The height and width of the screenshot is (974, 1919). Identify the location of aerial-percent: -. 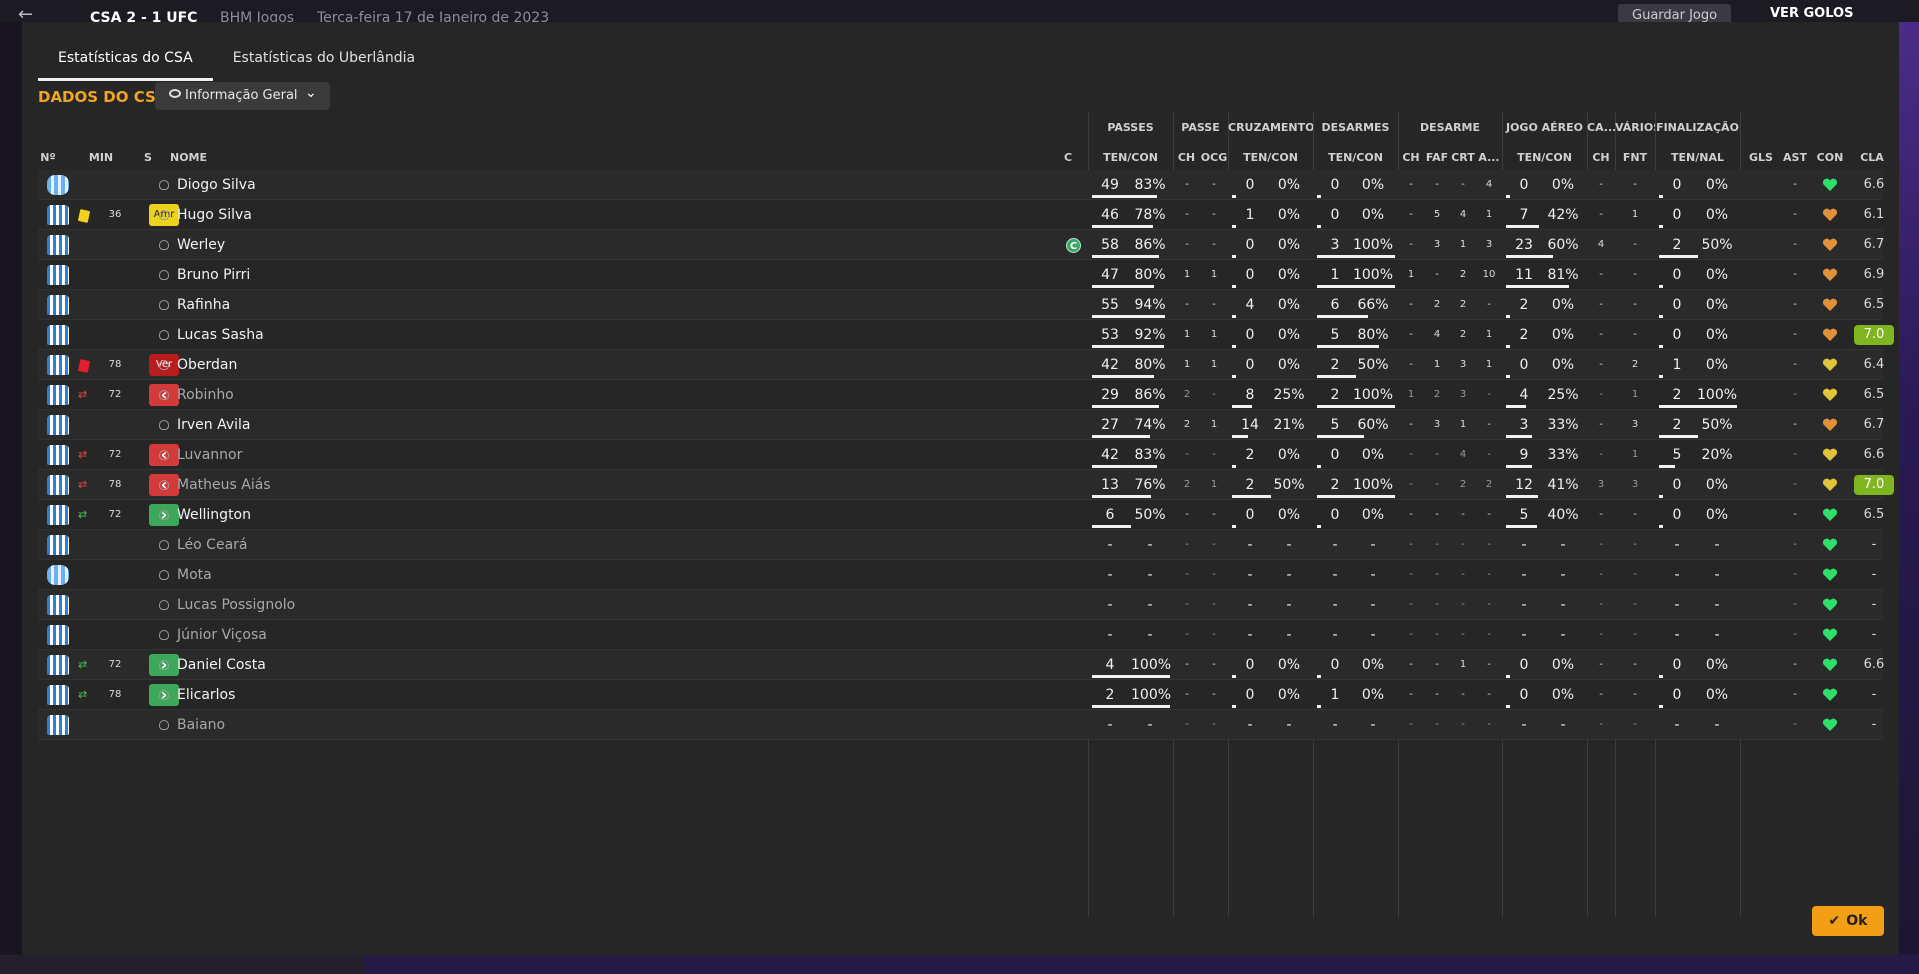
(1563, 725).